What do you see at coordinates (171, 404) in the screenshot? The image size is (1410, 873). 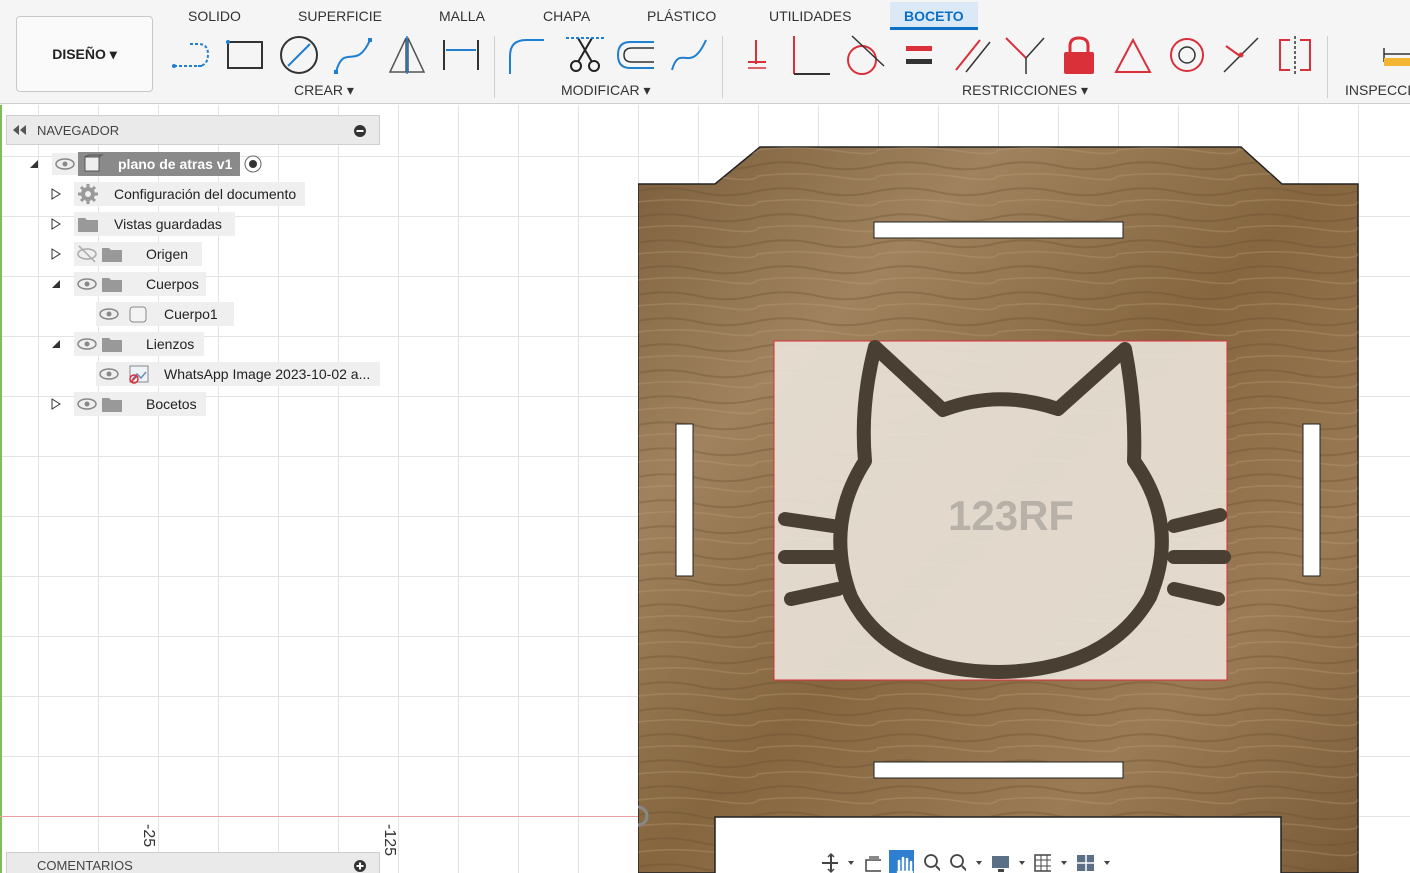 I see `tree-item-label: Bocetos` at bounding box center [171, 404].